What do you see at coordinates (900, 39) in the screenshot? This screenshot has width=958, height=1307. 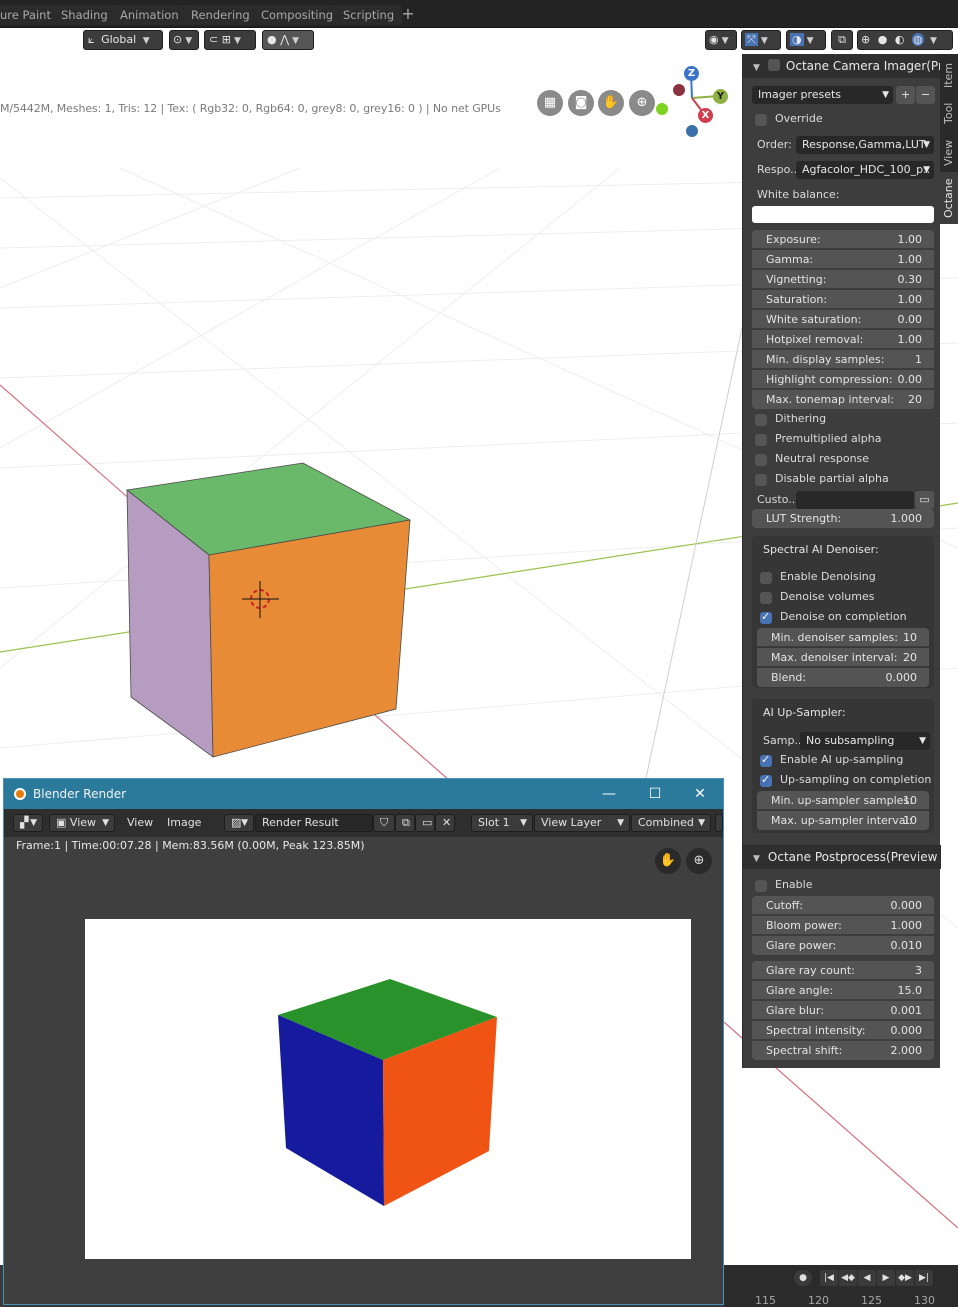 I see `material-shading-icon: ◐` at bounding box center [900, 39].